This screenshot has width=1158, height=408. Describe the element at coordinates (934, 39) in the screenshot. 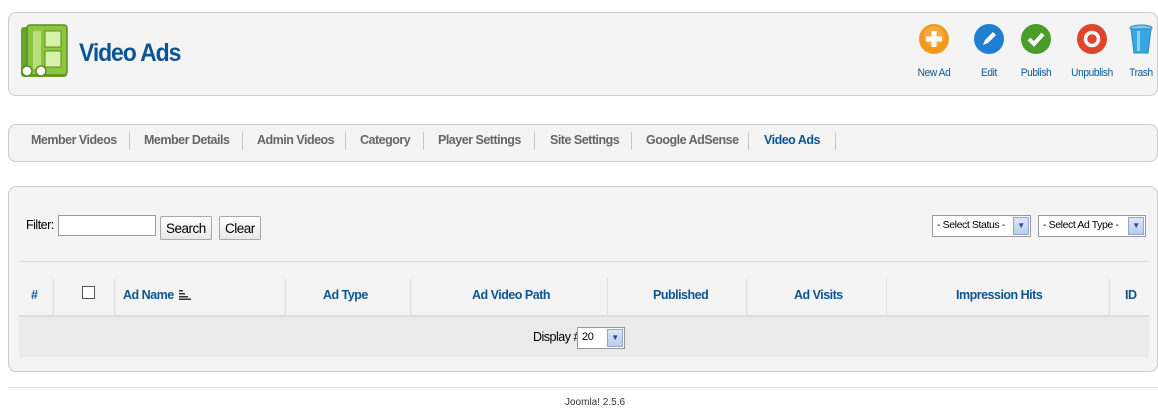

I see `plus-circle-icon` at that location.